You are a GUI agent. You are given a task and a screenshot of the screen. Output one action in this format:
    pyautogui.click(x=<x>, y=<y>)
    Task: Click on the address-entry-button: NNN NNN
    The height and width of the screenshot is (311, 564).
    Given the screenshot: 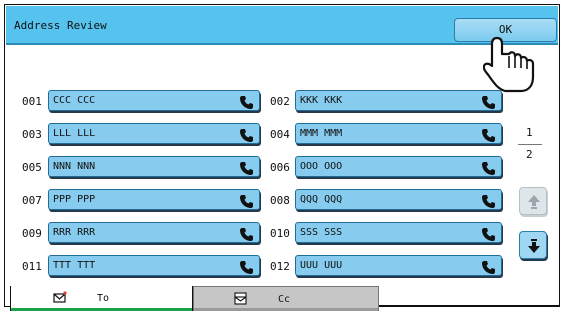 What is the action you would take?
    pyautogui.click(x=154, y=166)
    